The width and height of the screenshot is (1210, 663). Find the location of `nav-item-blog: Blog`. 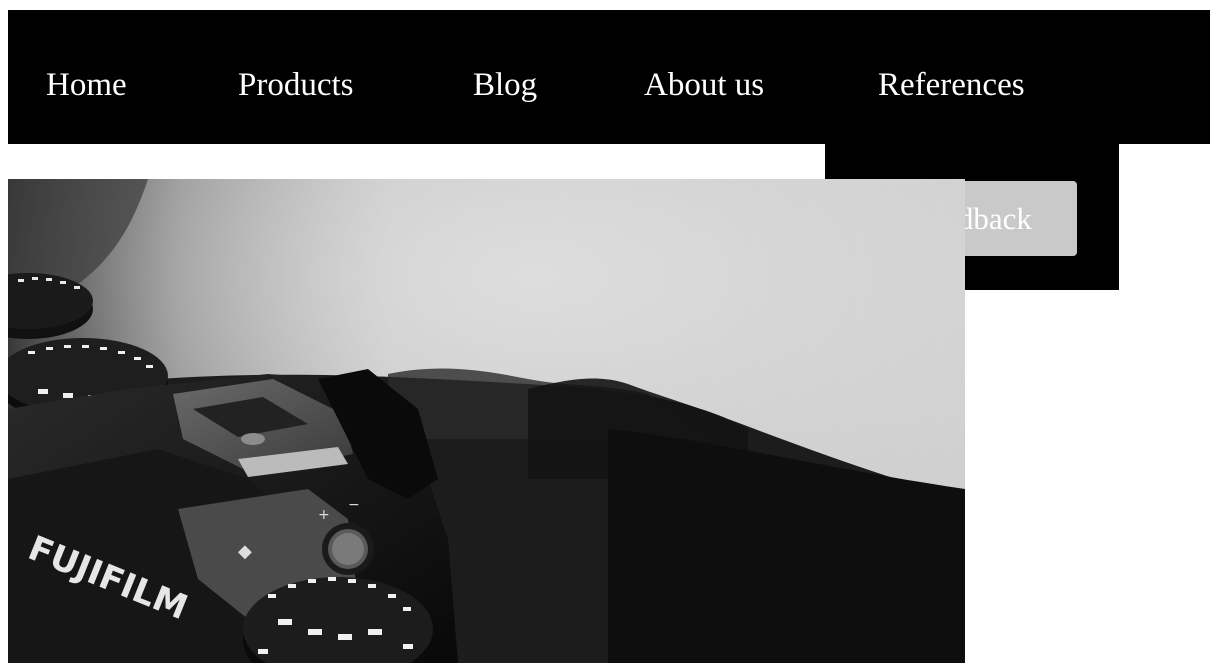

nav-item-blog: Blog is located at coordinates (505, 85).